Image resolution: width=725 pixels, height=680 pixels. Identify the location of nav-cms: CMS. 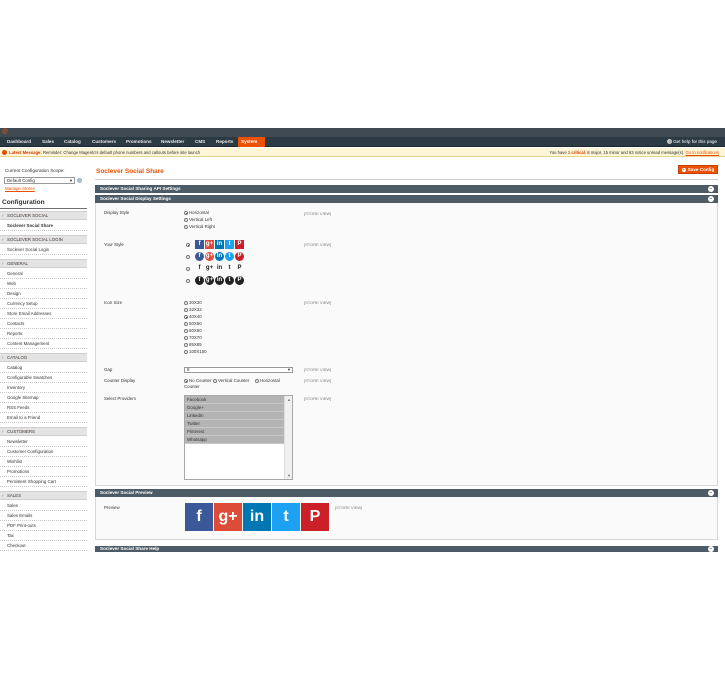
(200, 142).